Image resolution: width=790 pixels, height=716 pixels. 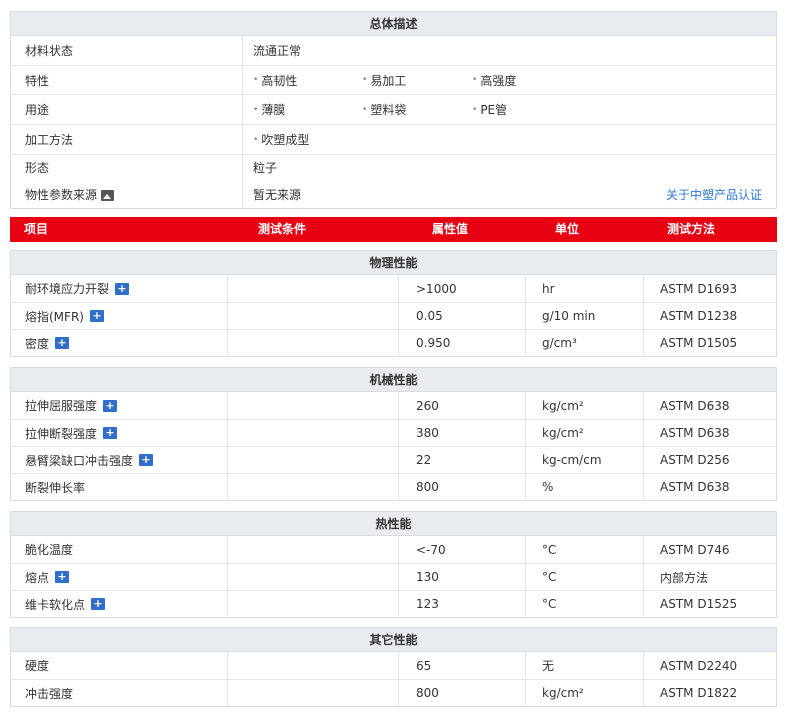 I want to click on table-row: 拉伸断裂强度 + 380 kg/cm² ASTM D638, so click(x=393, y=432).